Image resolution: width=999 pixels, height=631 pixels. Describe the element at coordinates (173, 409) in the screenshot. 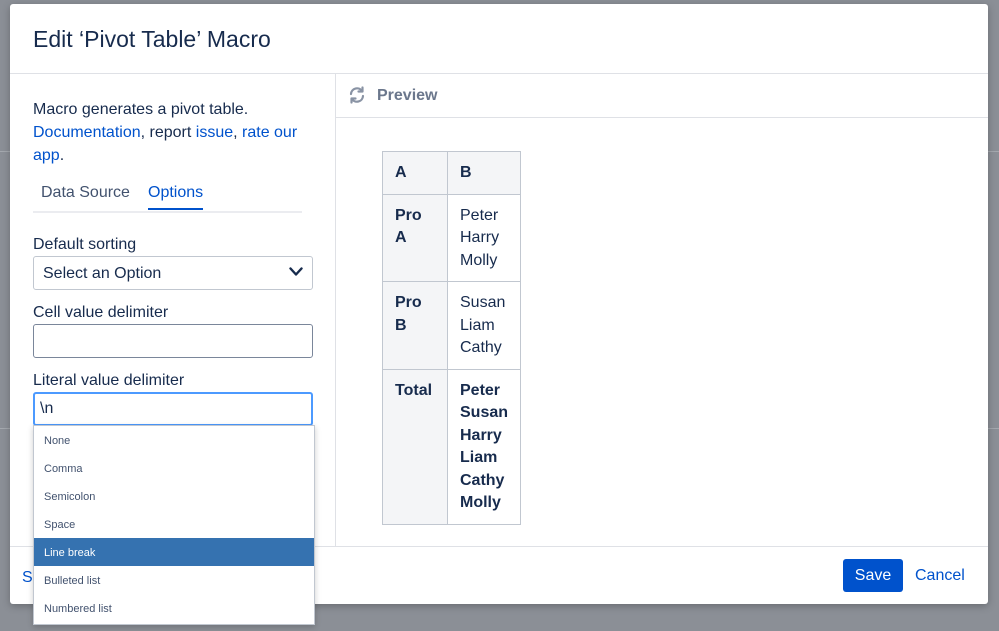

I see `literal-value-delimiter-input: \n` at that location.